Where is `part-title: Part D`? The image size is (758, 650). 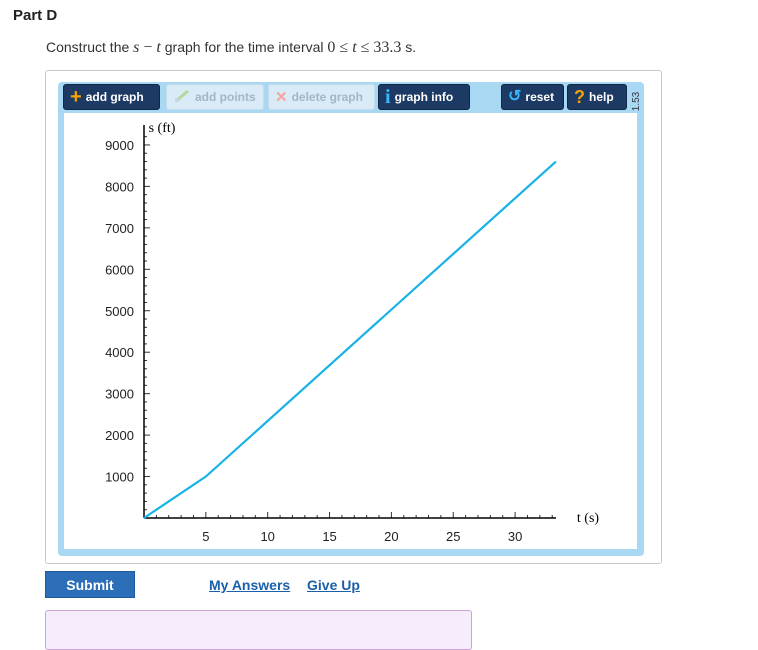 part-title: Part D is located at coordinates (35, 15).